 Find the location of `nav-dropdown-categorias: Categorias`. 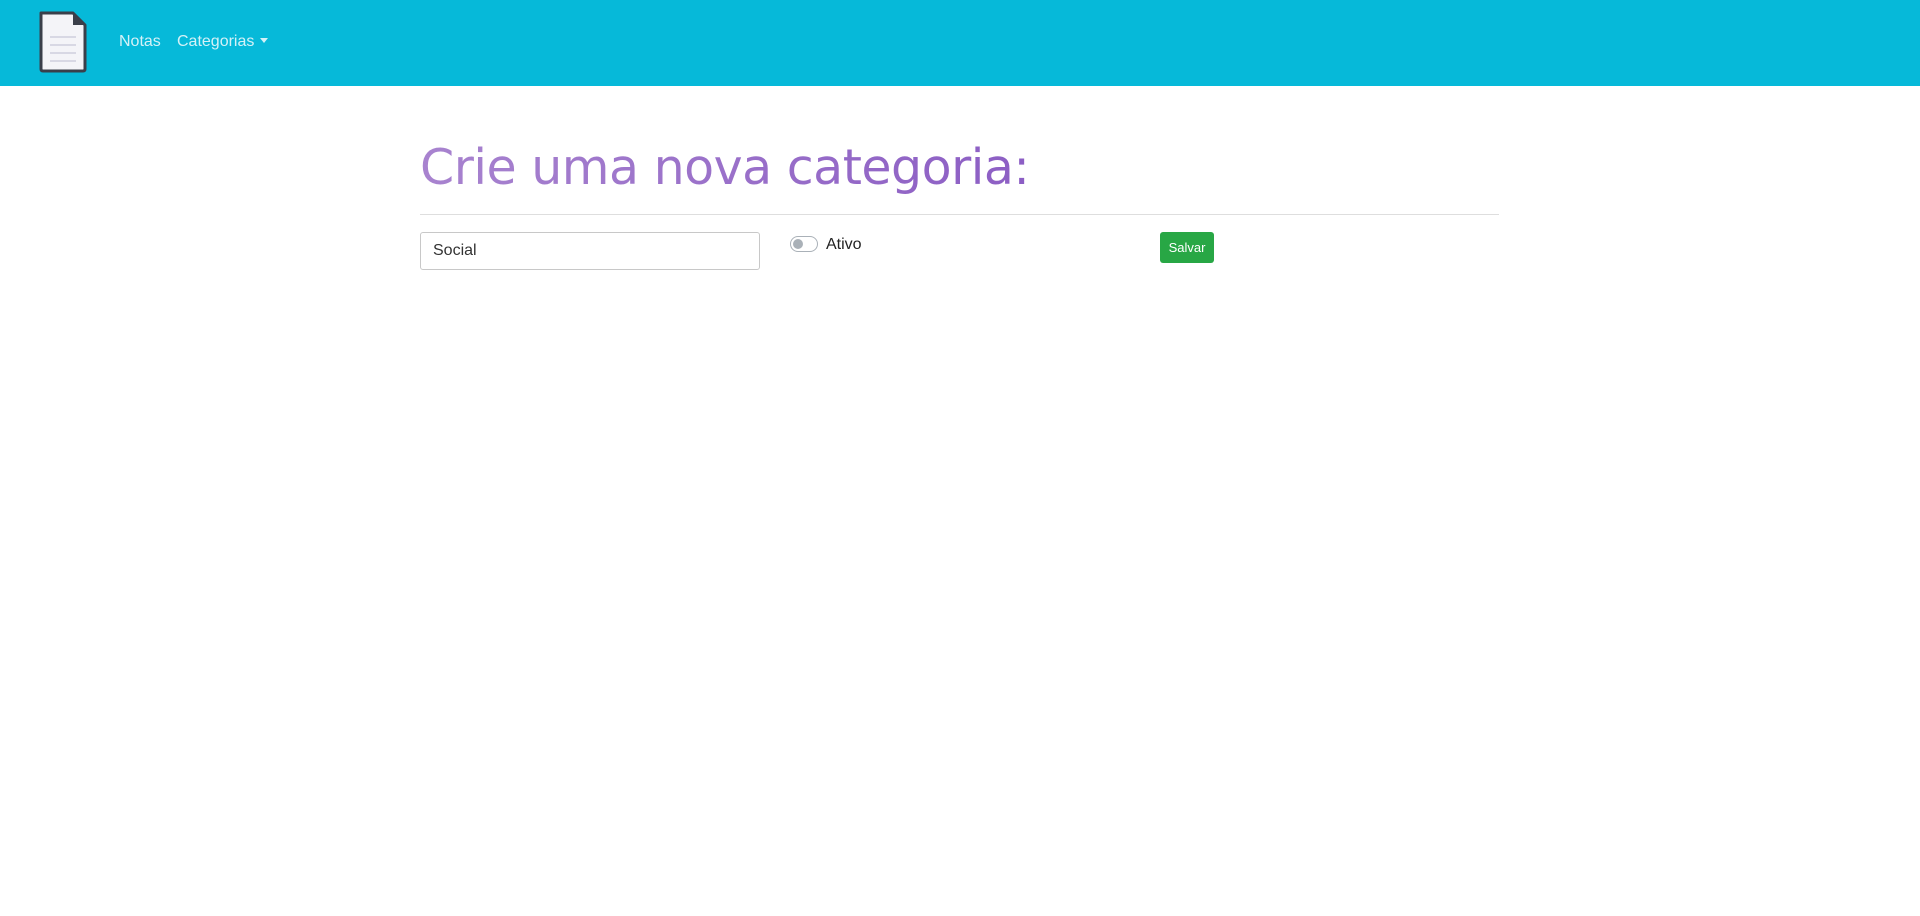

nav-dropdown-categorias: Categorias is located at coordinates (223, 42).